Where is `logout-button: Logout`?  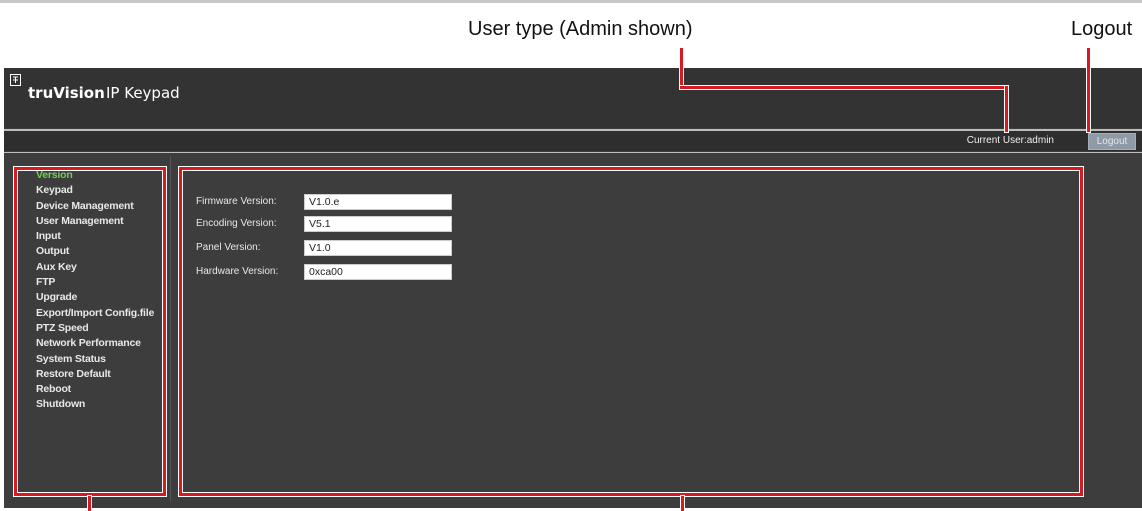 logout-button: Logout is located at coordinates (1112, 141).